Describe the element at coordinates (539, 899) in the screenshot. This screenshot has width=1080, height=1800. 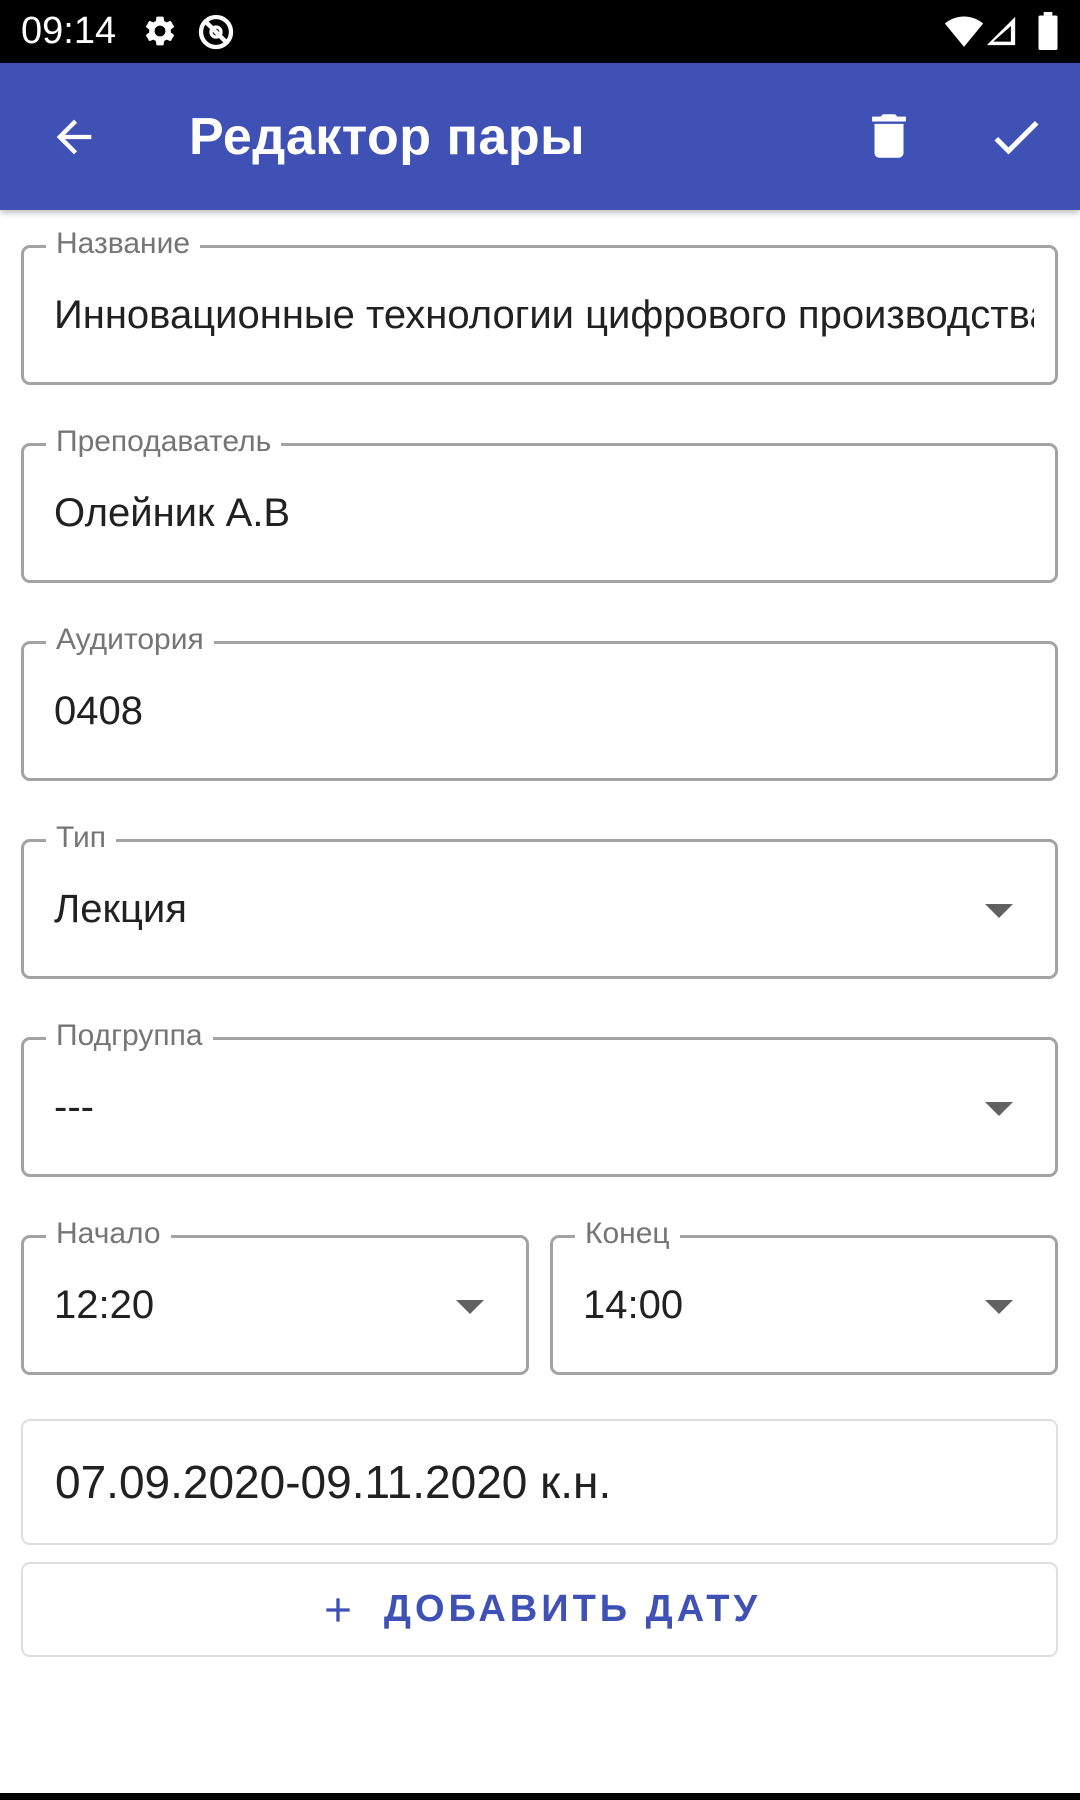
I see `type-dropdown: Тип Лекция` at that location.